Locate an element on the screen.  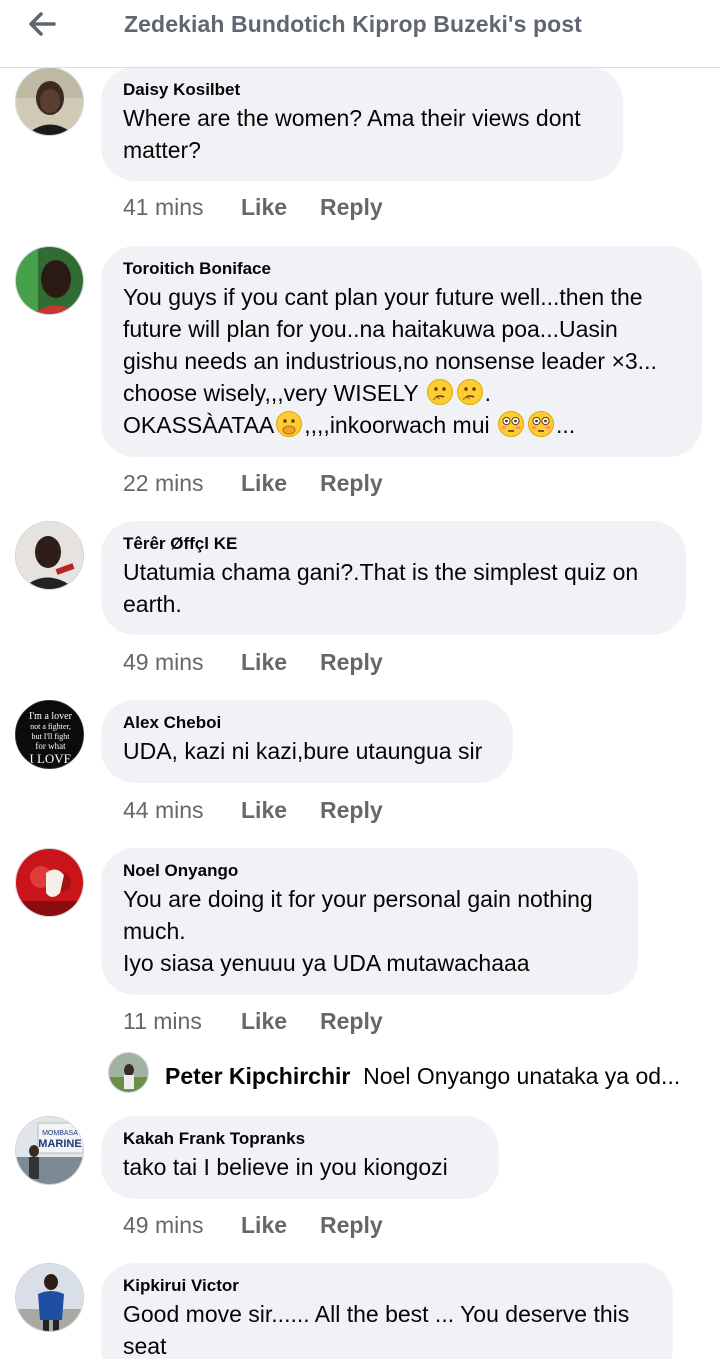
comment-author: Toroitich Boniface is located at coordinates (401, 269).